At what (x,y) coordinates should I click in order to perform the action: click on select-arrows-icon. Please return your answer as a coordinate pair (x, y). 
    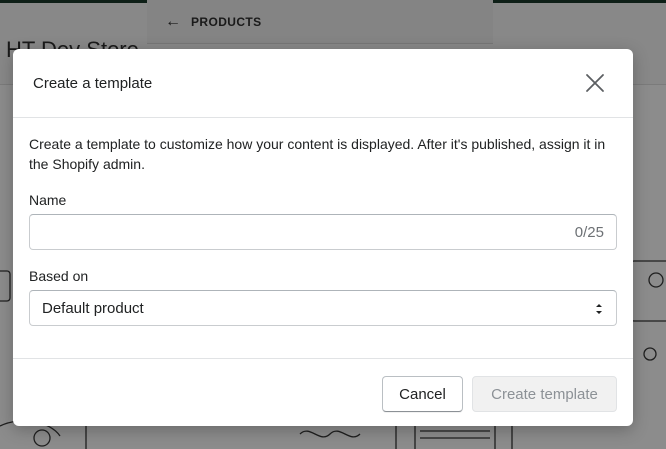
    Looking at the image, I should click on (599, 309).